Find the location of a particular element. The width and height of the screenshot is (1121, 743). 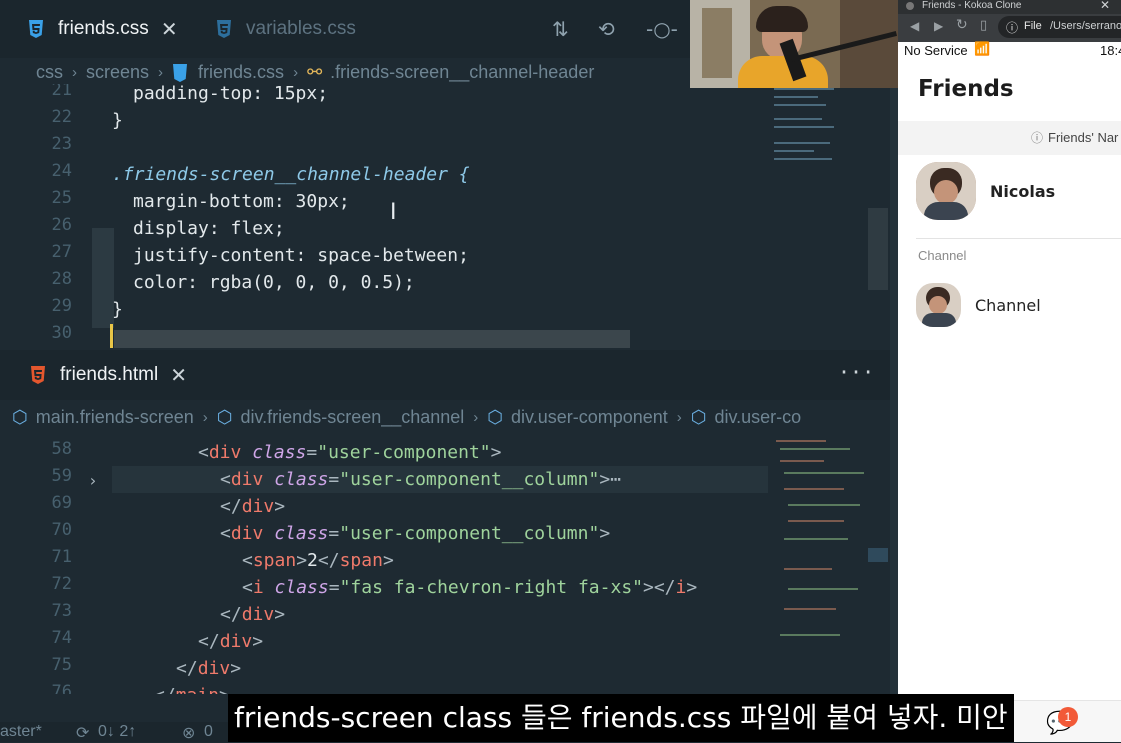

window-control-icon is located at coordinates (910, 6).